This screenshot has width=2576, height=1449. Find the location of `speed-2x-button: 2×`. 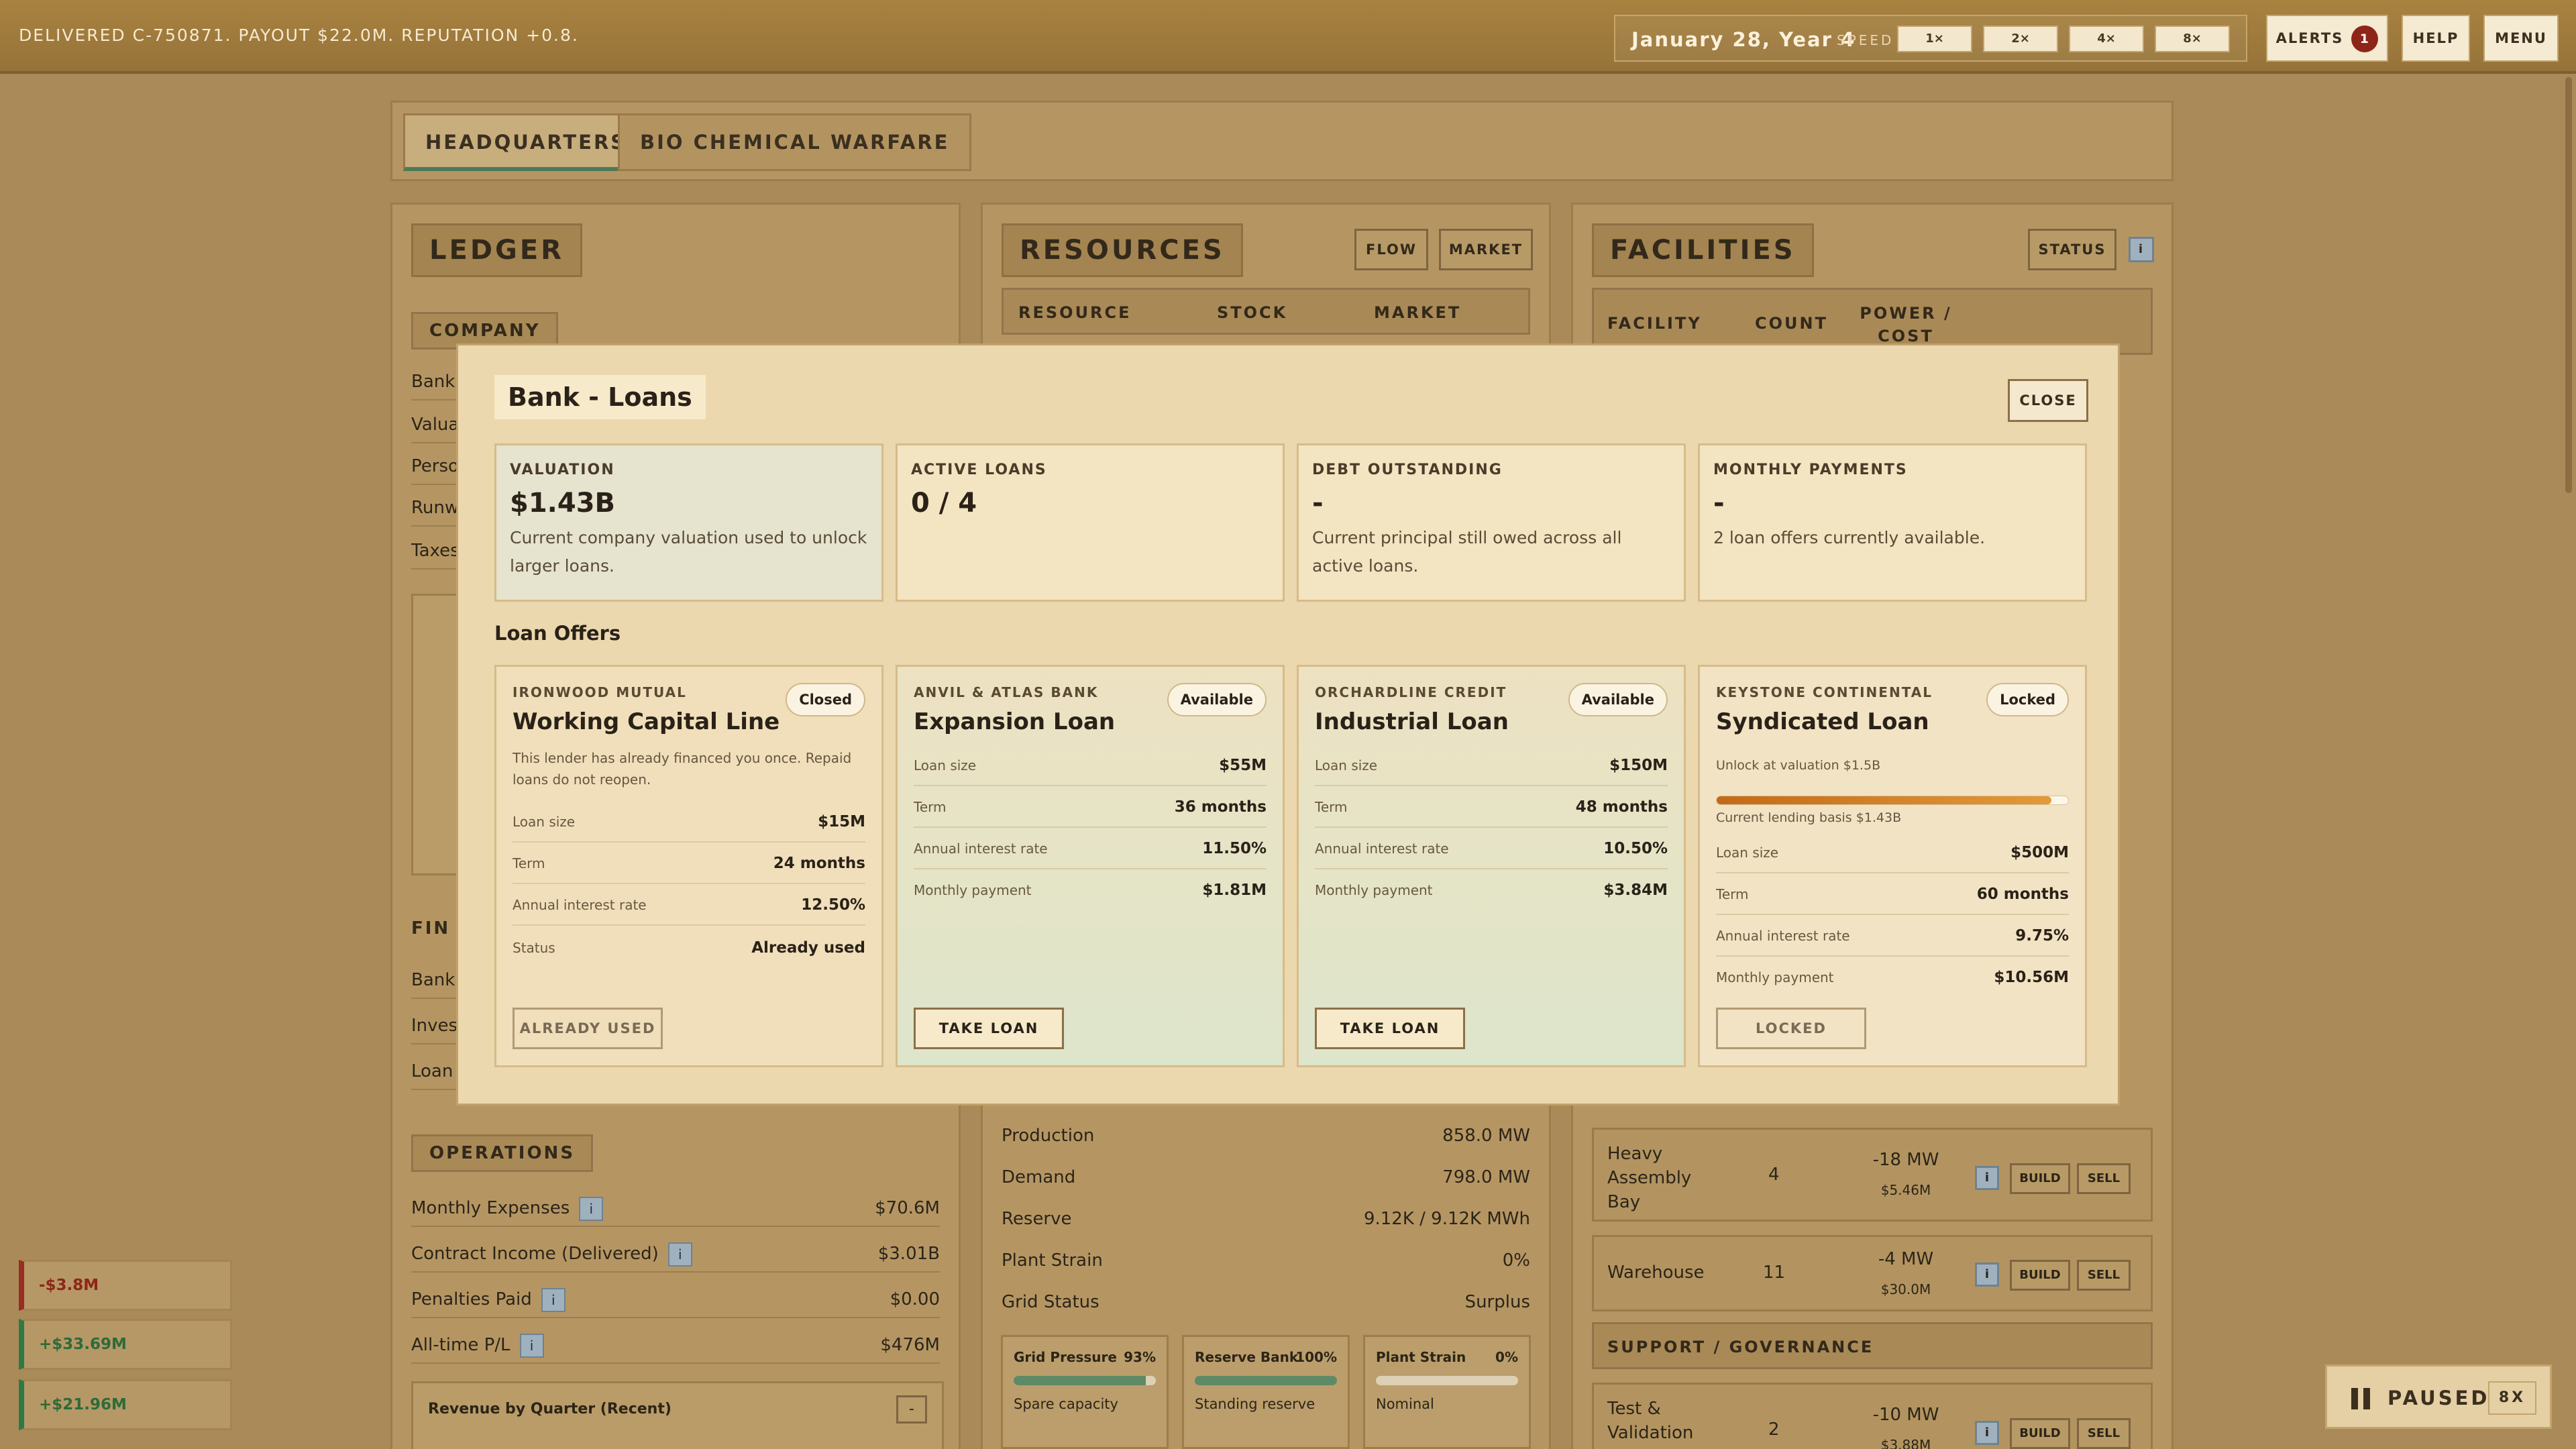

speed-2x-button: 2× is located at coordinates (2020, 38).